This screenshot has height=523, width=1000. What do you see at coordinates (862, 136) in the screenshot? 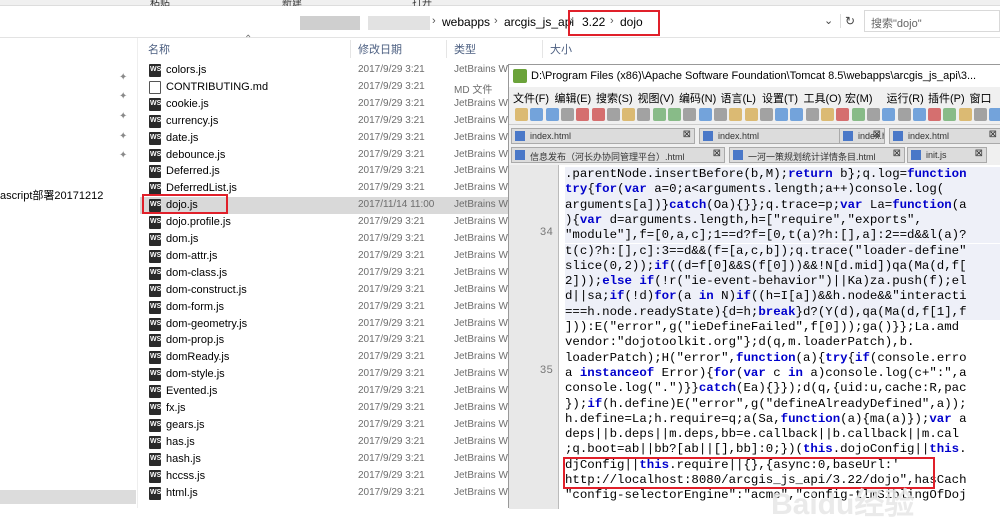
I see `tab-index-html-3: index.html⊠` at bounding box center [862, 136].